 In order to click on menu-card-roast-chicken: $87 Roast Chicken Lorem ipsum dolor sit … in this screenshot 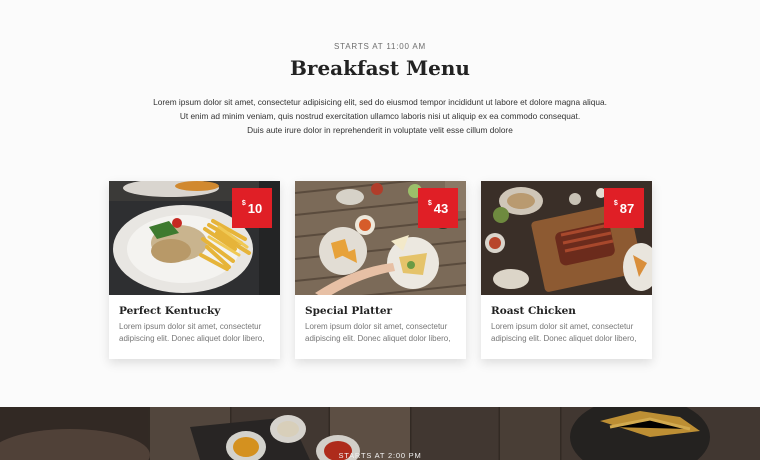, I will do `click(566, 270)`.